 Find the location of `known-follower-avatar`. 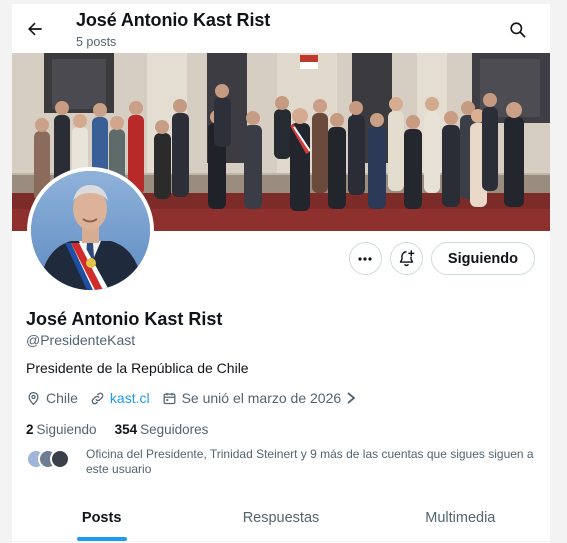

known-follower-avatar is located at coordinates (60, 459).